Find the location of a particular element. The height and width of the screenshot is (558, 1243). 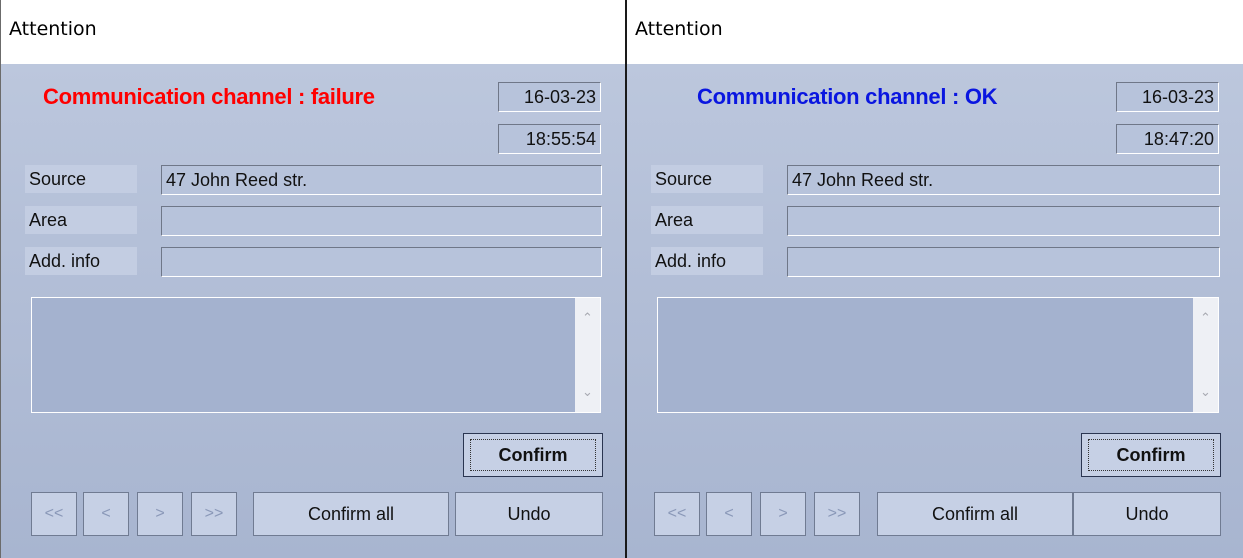

event-time: 18:55:54 is located at coordinates (549, 139).